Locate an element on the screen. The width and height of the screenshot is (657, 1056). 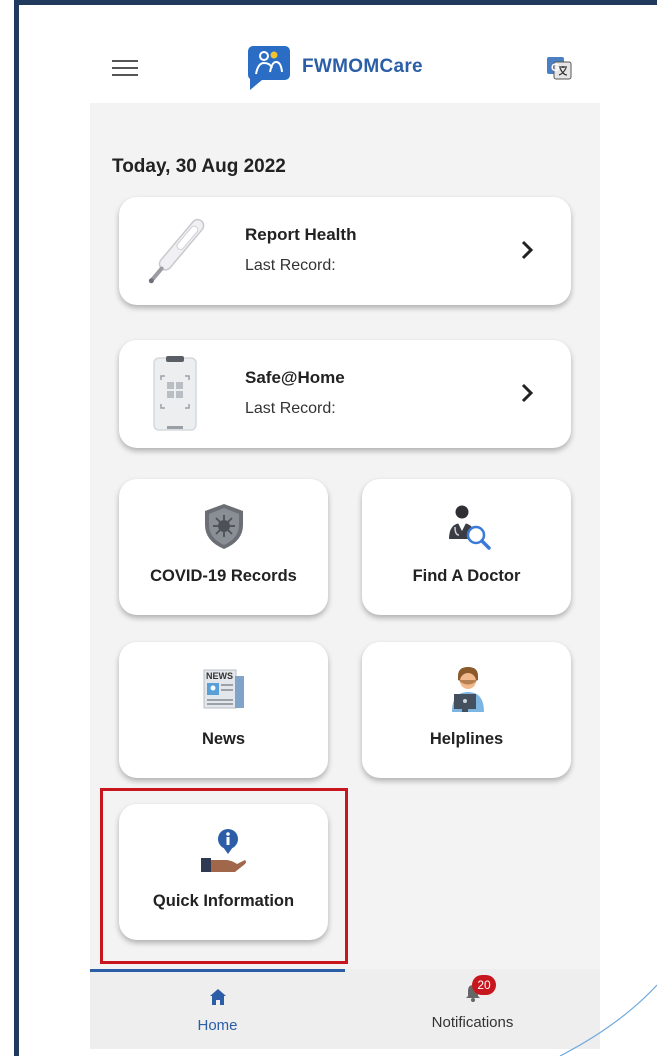
notification-count-badge: 20 is located at coordinates (484, 985).